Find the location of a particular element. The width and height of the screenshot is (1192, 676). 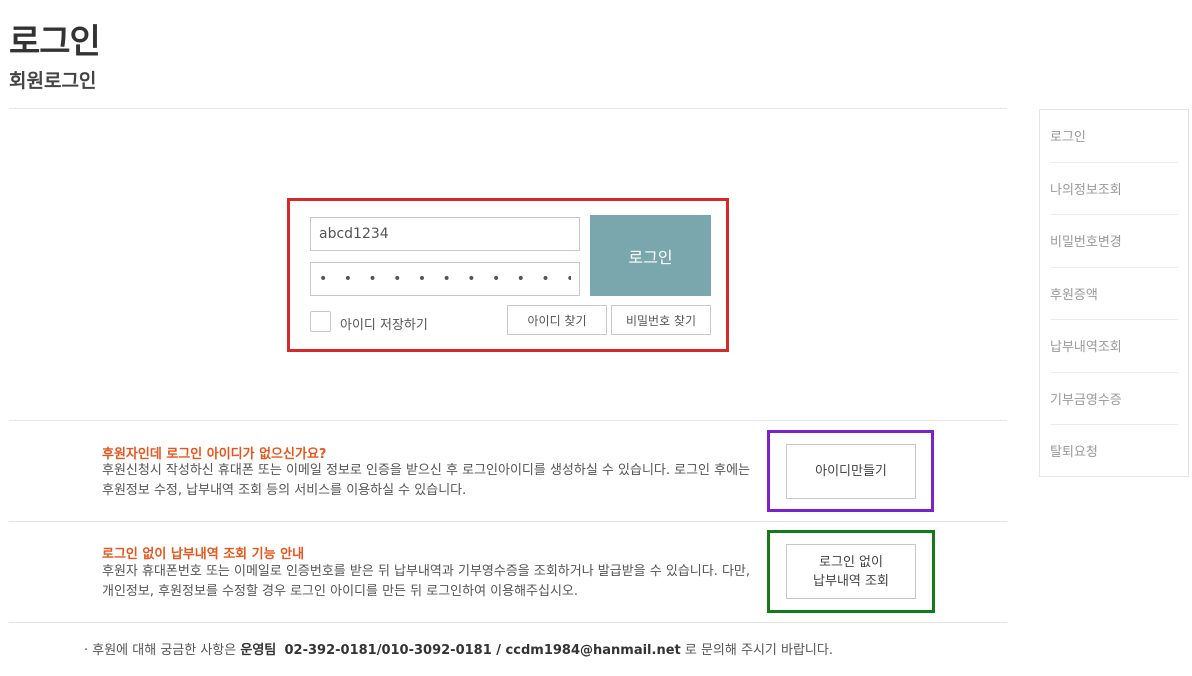

info-title-guest-lookup: 로그인 없이 납부내역 조회 기능 안내 is located at coordinates (203, 554).